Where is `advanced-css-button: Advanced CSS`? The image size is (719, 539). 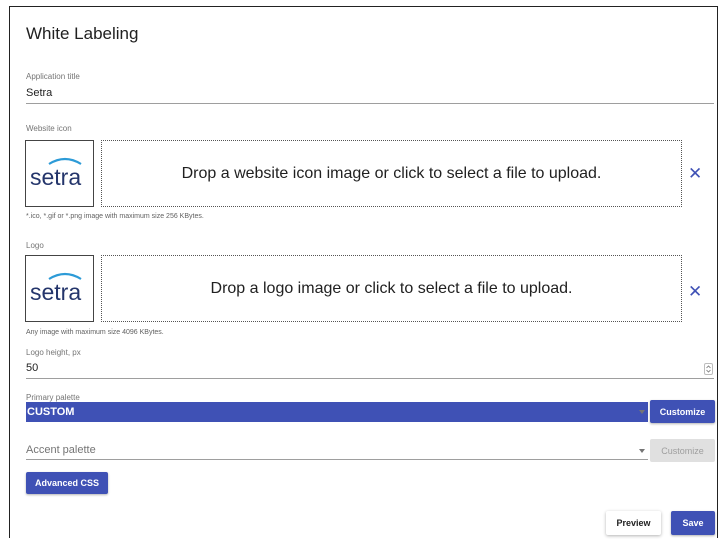
advanced-css-button: Advanced CSS is located at coordinates (67, 483).